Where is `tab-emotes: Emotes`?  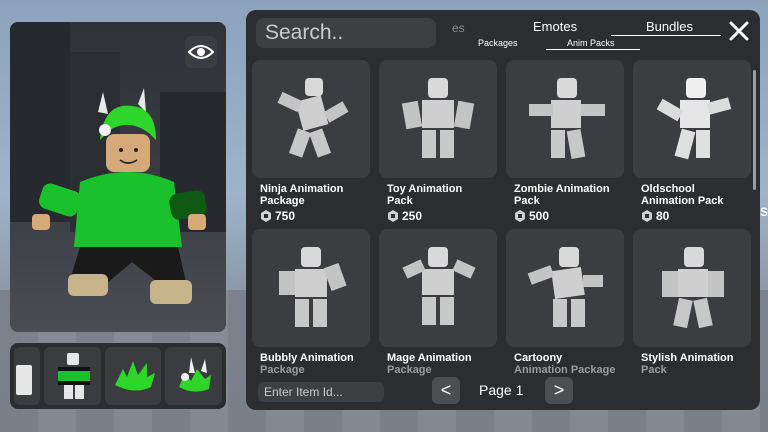 tab-emotes: Emotes is located at coordinates (555, 26).